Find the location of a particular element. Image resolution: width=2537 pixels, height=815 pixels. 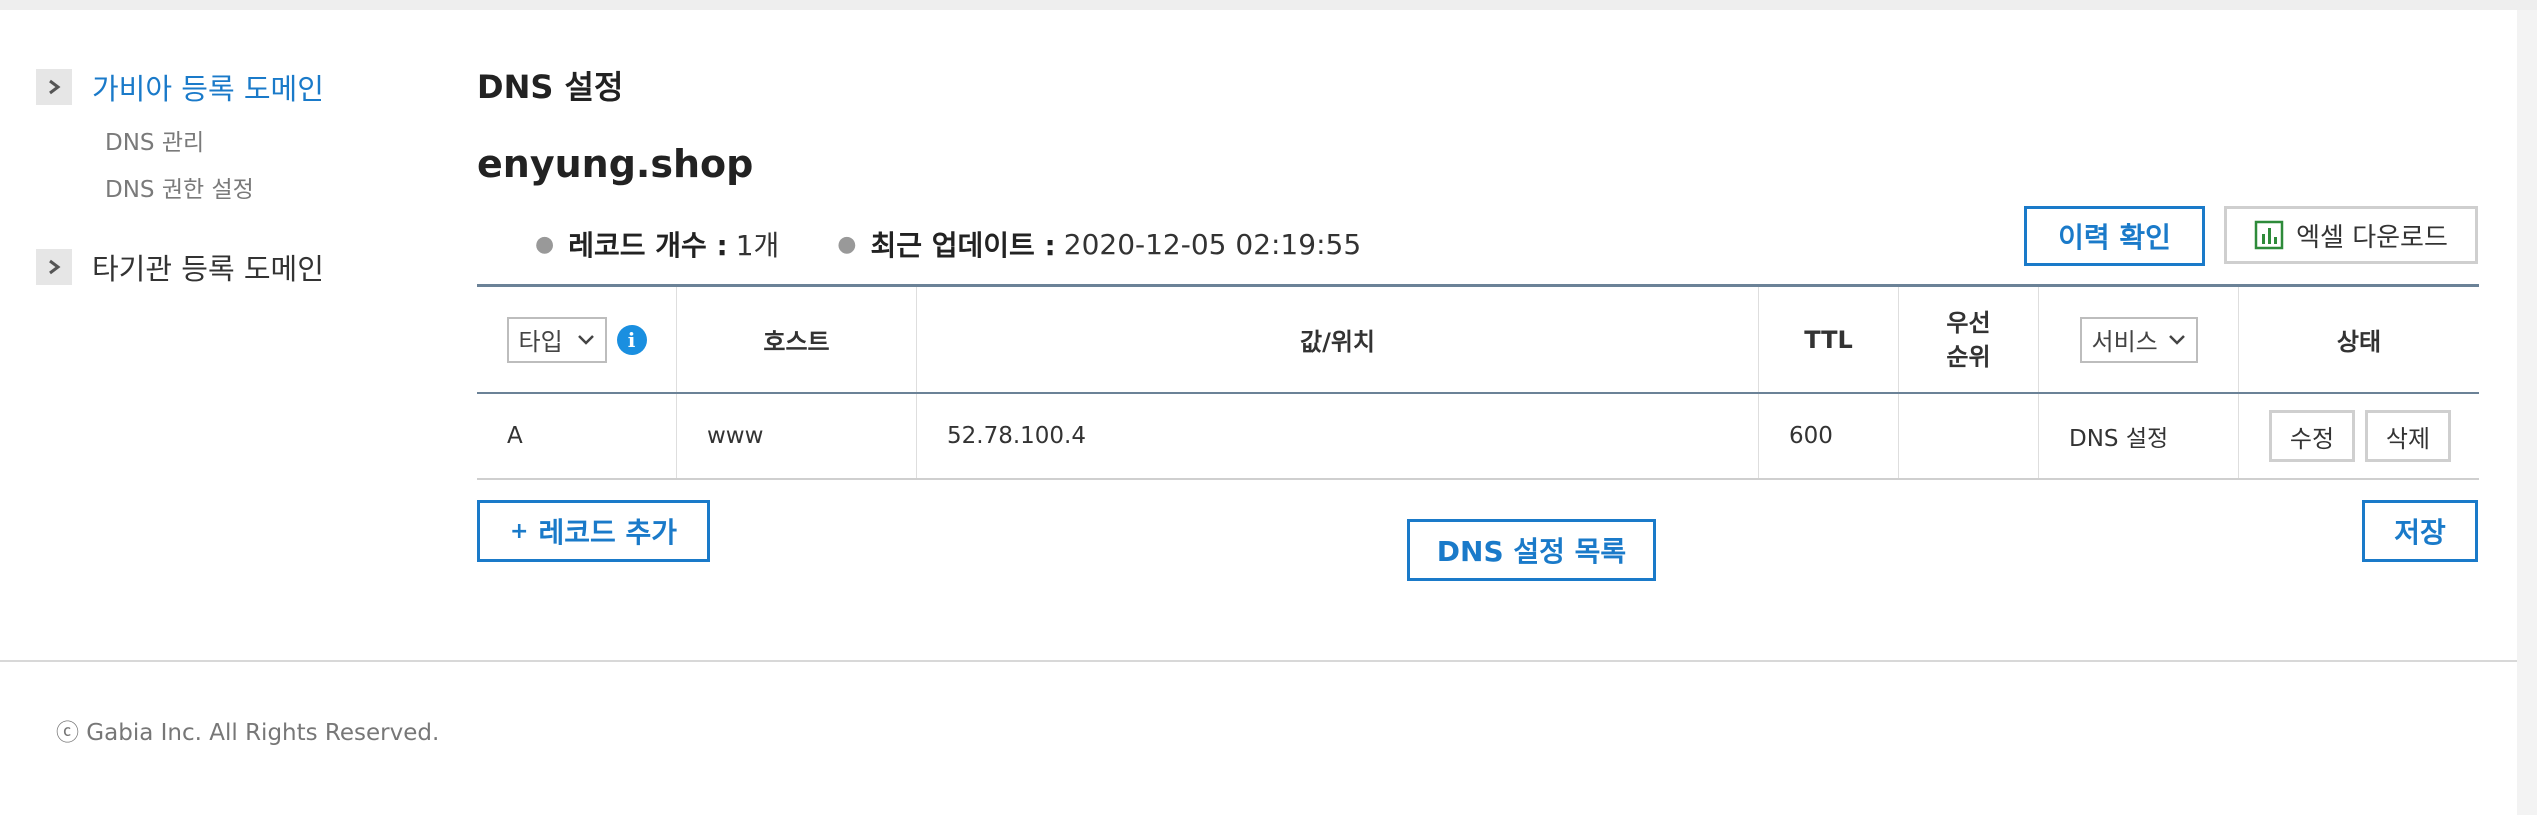

header-value: 값/위치 is located at coordinates (1338, 339).